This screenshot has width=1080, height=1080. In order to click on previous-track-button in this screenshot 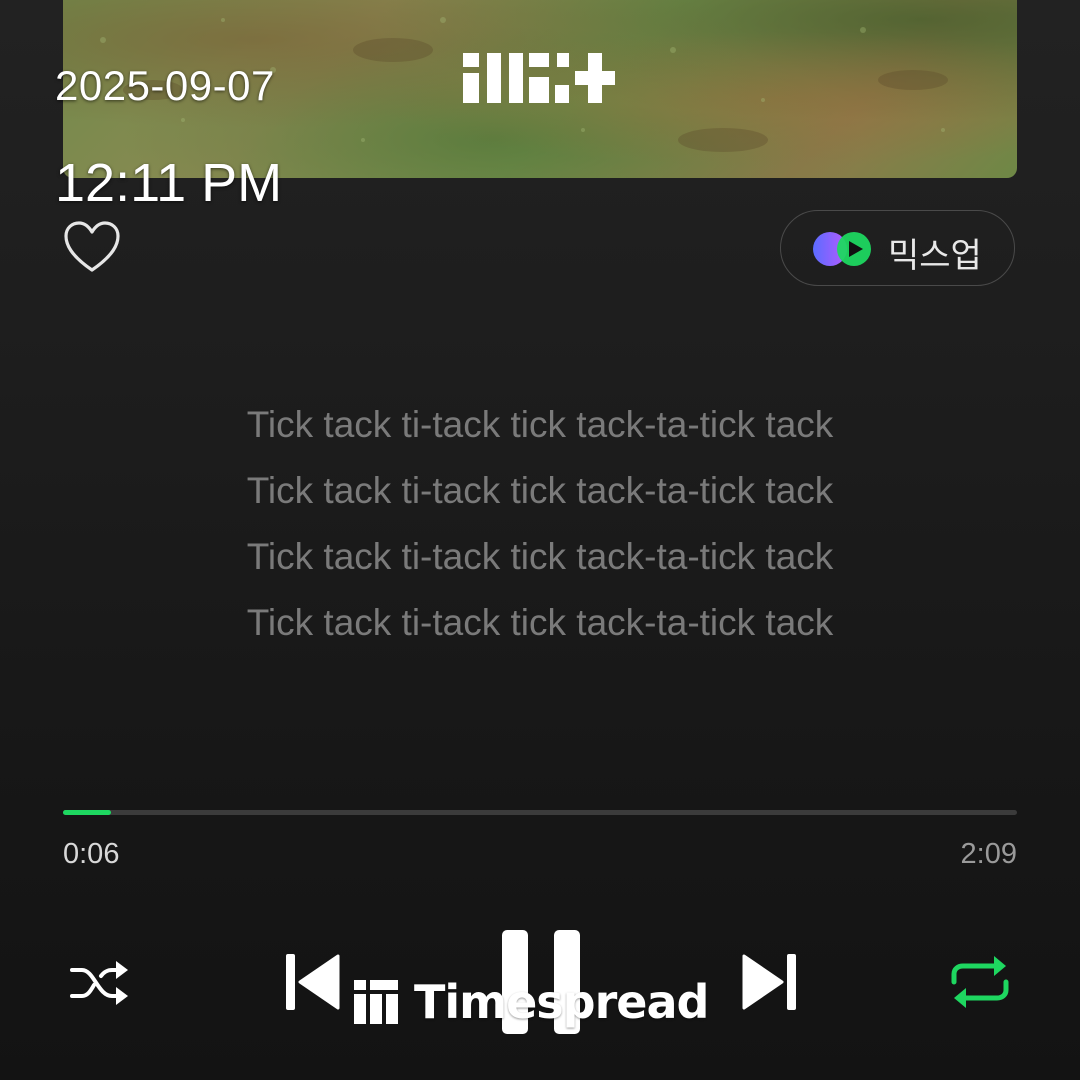, I will do `click(312, 982)`.